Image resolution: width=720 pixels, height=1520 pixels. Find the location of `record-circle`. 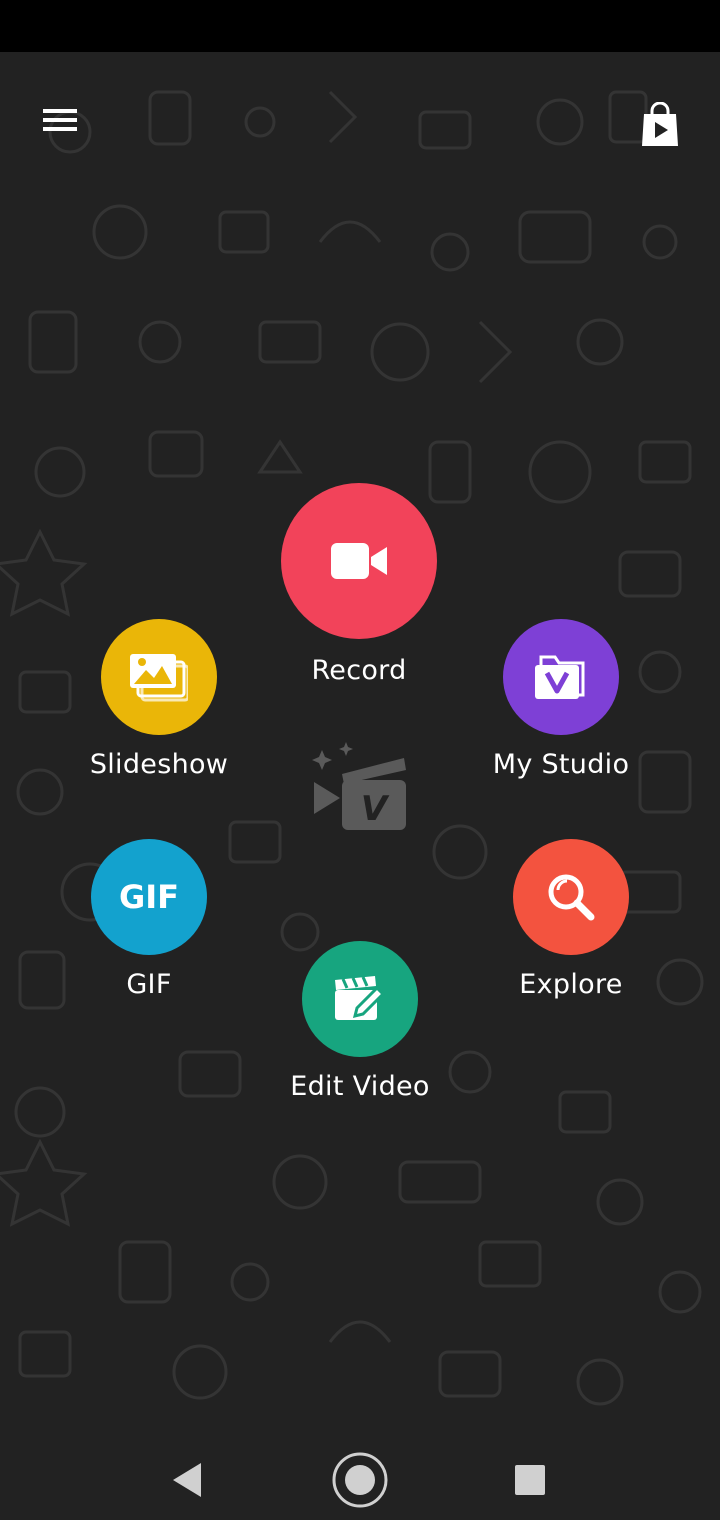

record-circle is located at coordinates (359, 561).